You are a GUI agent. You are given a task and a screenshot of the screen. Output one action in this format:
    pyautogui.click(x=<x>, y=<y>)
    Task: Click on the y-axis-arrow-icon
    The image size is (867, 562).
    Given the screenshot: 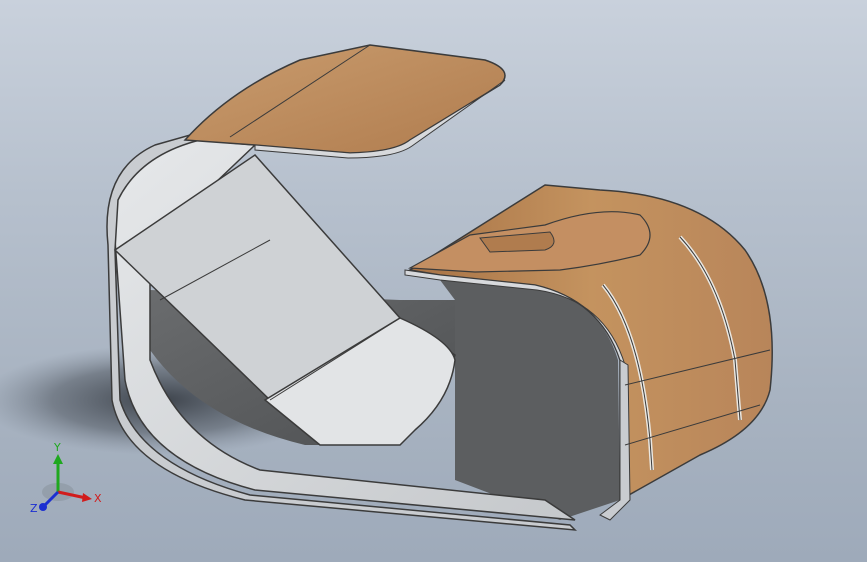 What is the action you would take?
    pyautogui.click(x=58, y=459)
    